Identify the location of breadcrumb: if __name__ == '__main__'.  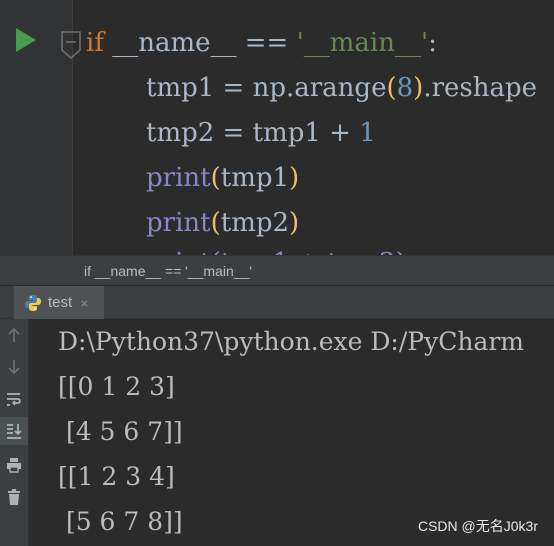
(277, 270).